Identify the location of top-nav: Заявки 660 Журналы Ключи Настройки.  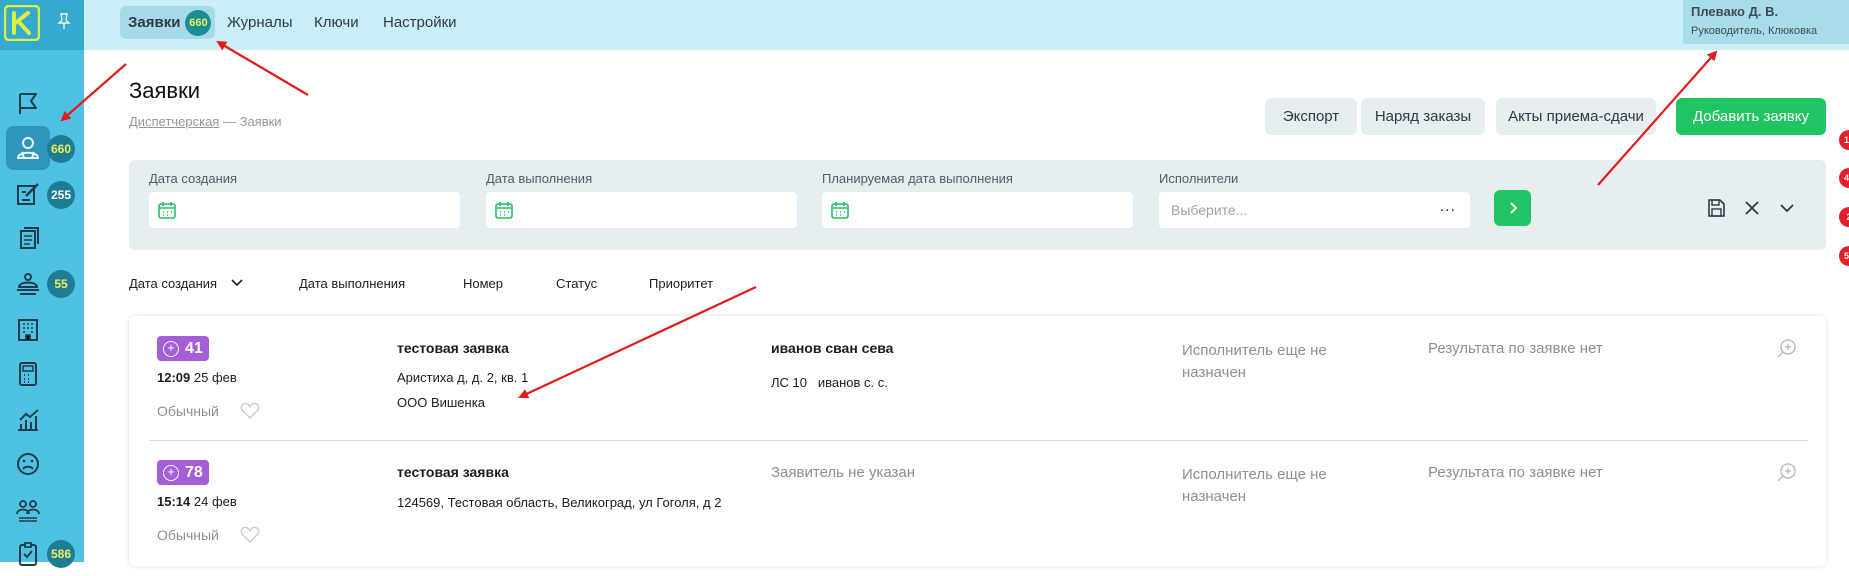
(966, 25).